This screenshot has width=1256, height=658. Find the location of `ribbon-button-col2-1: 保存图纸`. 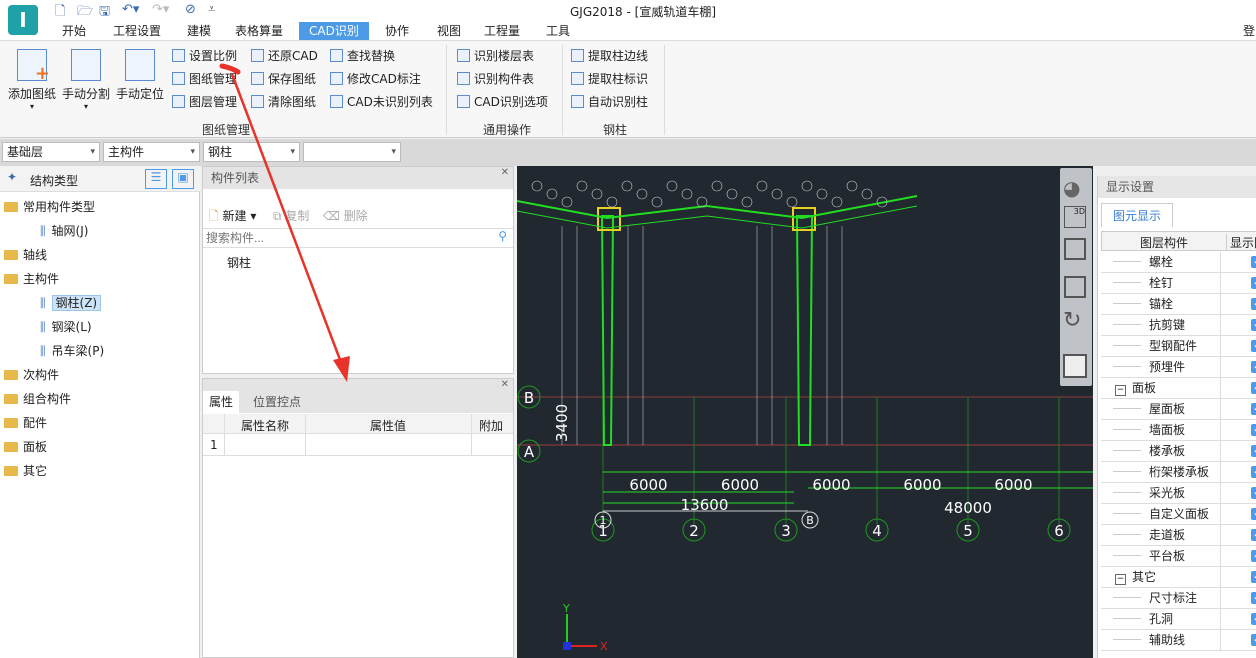

ribbon-button-col2-1: 保存图纸 is located at coordinates (283, 79).